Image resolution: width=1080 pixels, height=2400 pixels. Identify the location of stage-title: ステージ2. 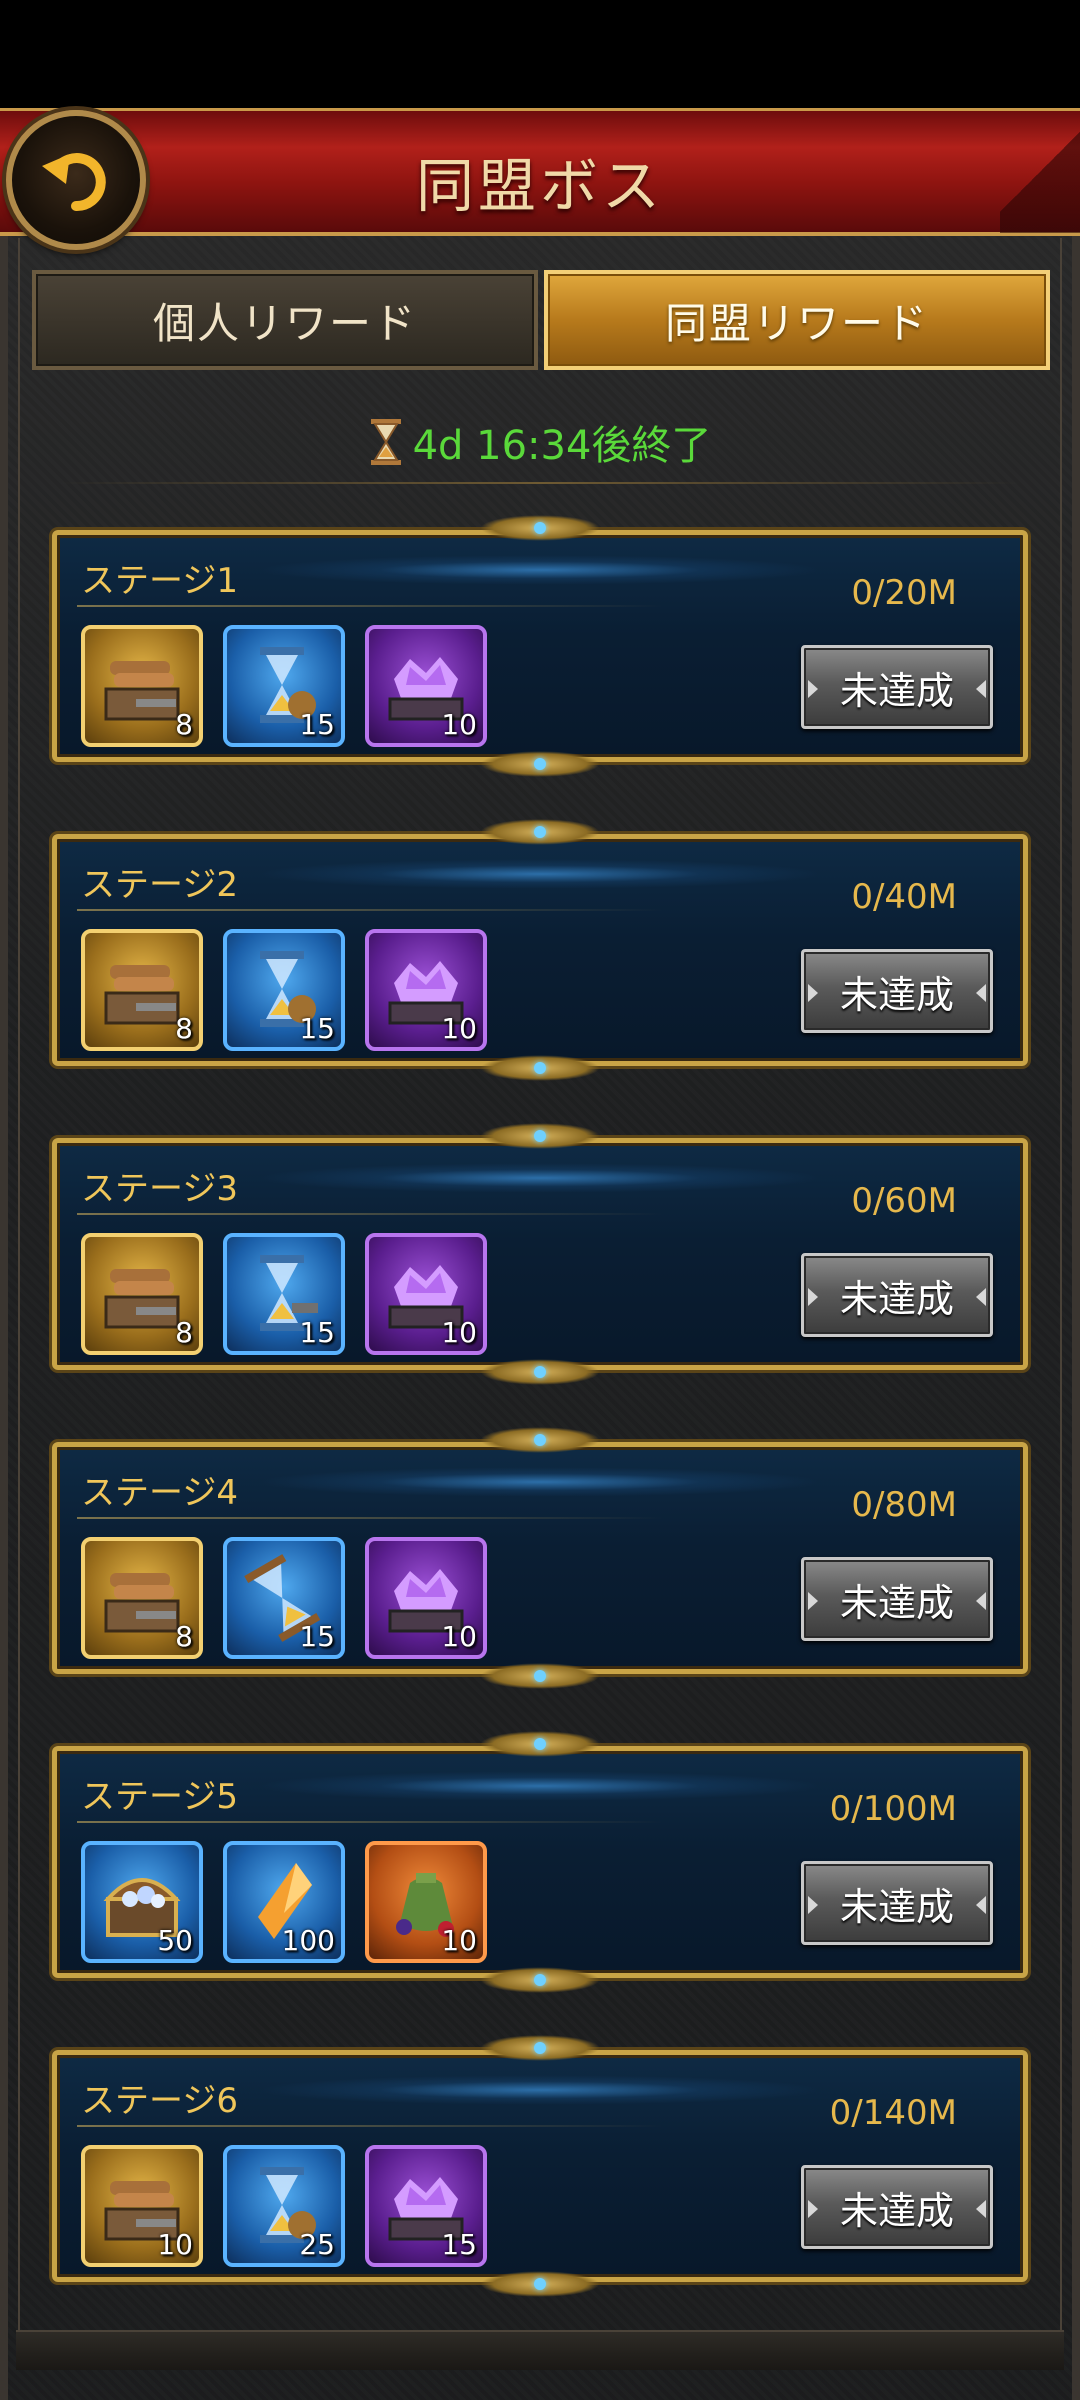
(159, 885).